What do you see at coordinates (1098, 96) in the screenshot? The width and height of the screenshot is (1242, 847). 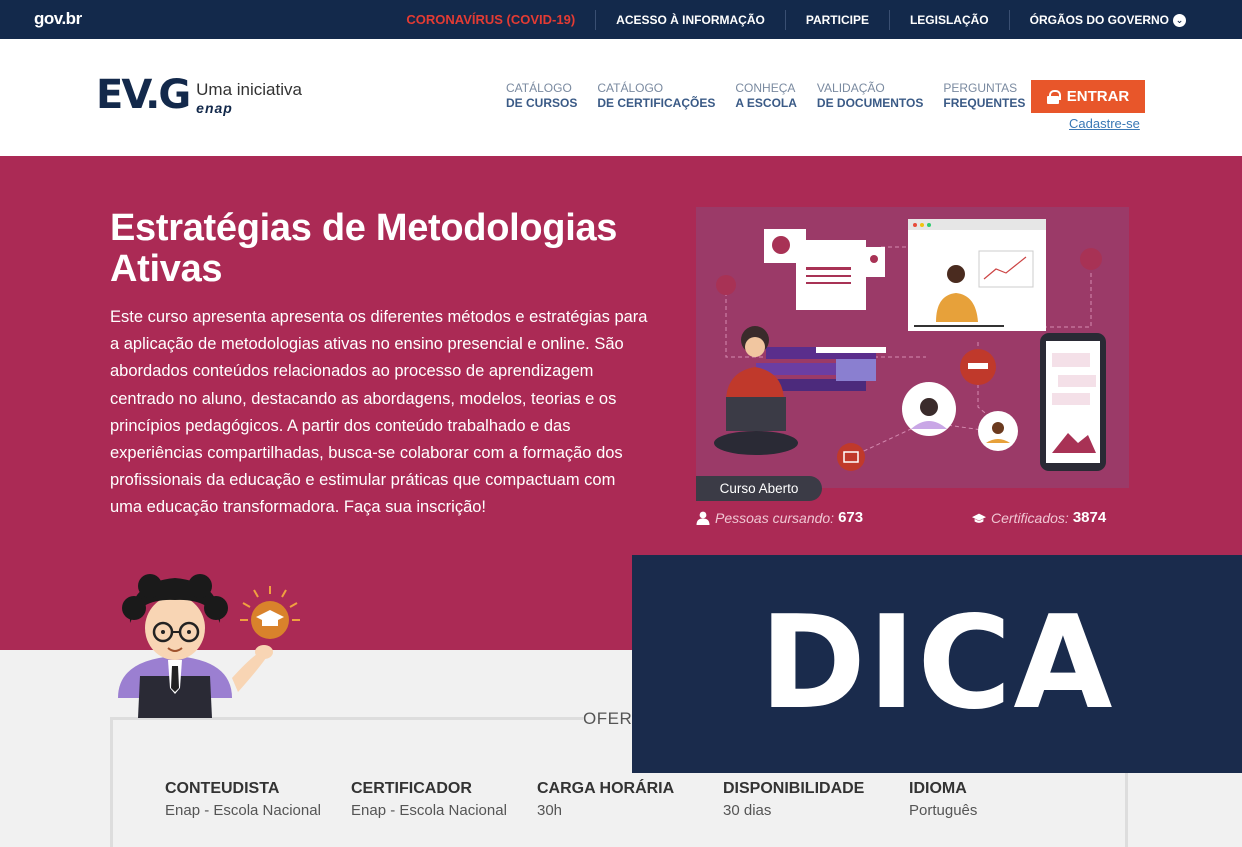 I see `entrar-label: ENTRAR` at bounding box center [1098, 96].